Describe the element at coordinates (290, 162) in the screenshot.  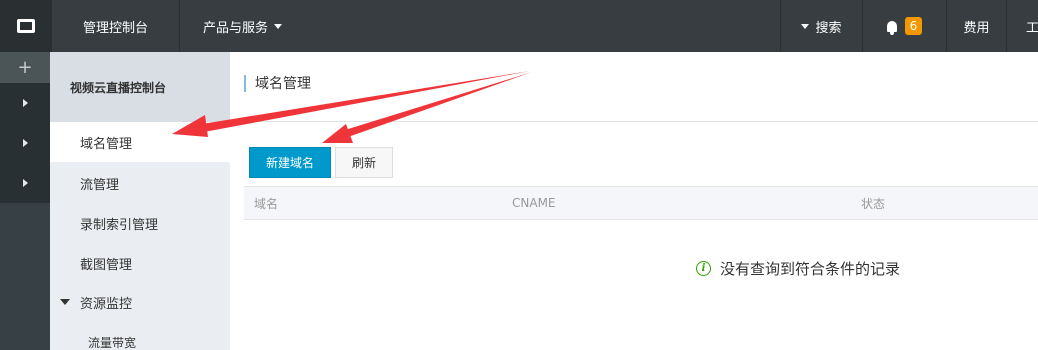
I see `new-domain-button: 新建域名` at that location.